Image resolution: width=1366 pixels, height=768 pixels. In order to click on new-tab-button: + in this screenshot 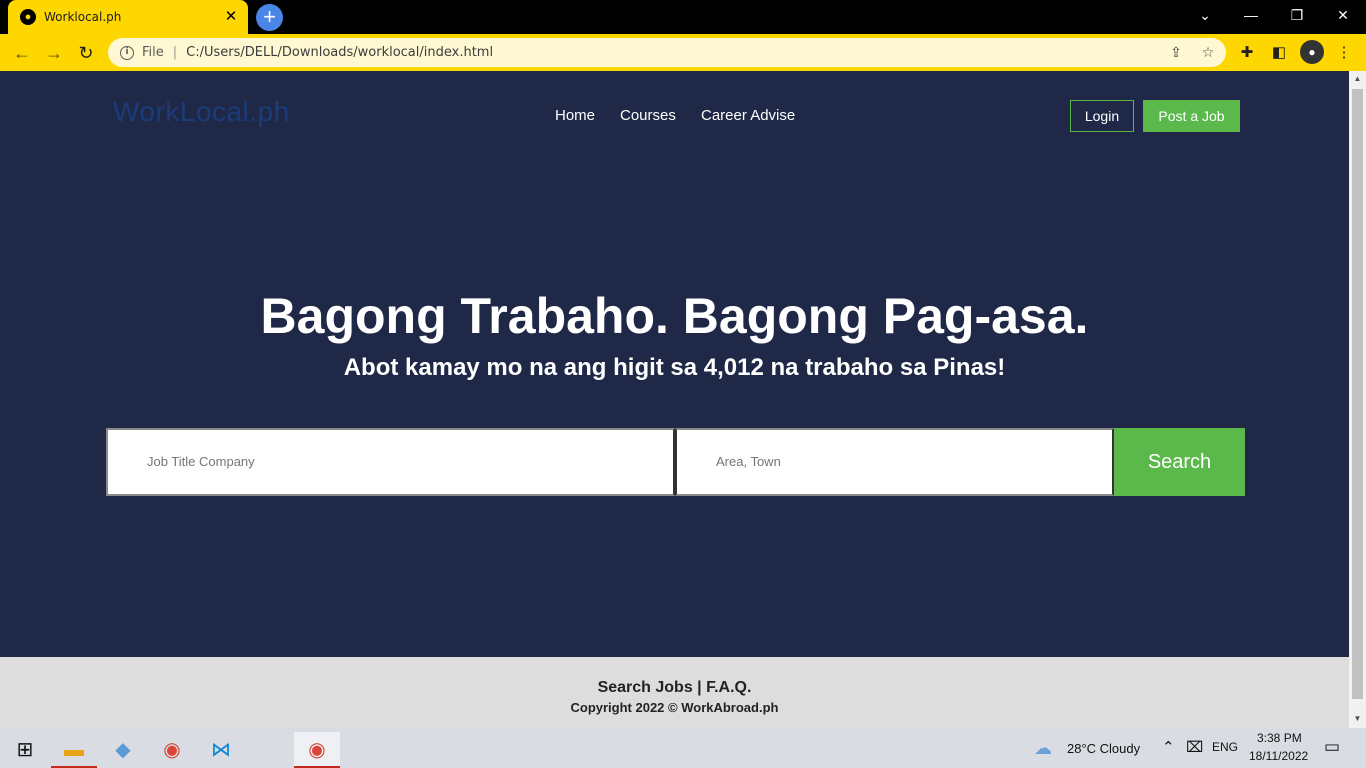, I will do `click(269, 17)`.